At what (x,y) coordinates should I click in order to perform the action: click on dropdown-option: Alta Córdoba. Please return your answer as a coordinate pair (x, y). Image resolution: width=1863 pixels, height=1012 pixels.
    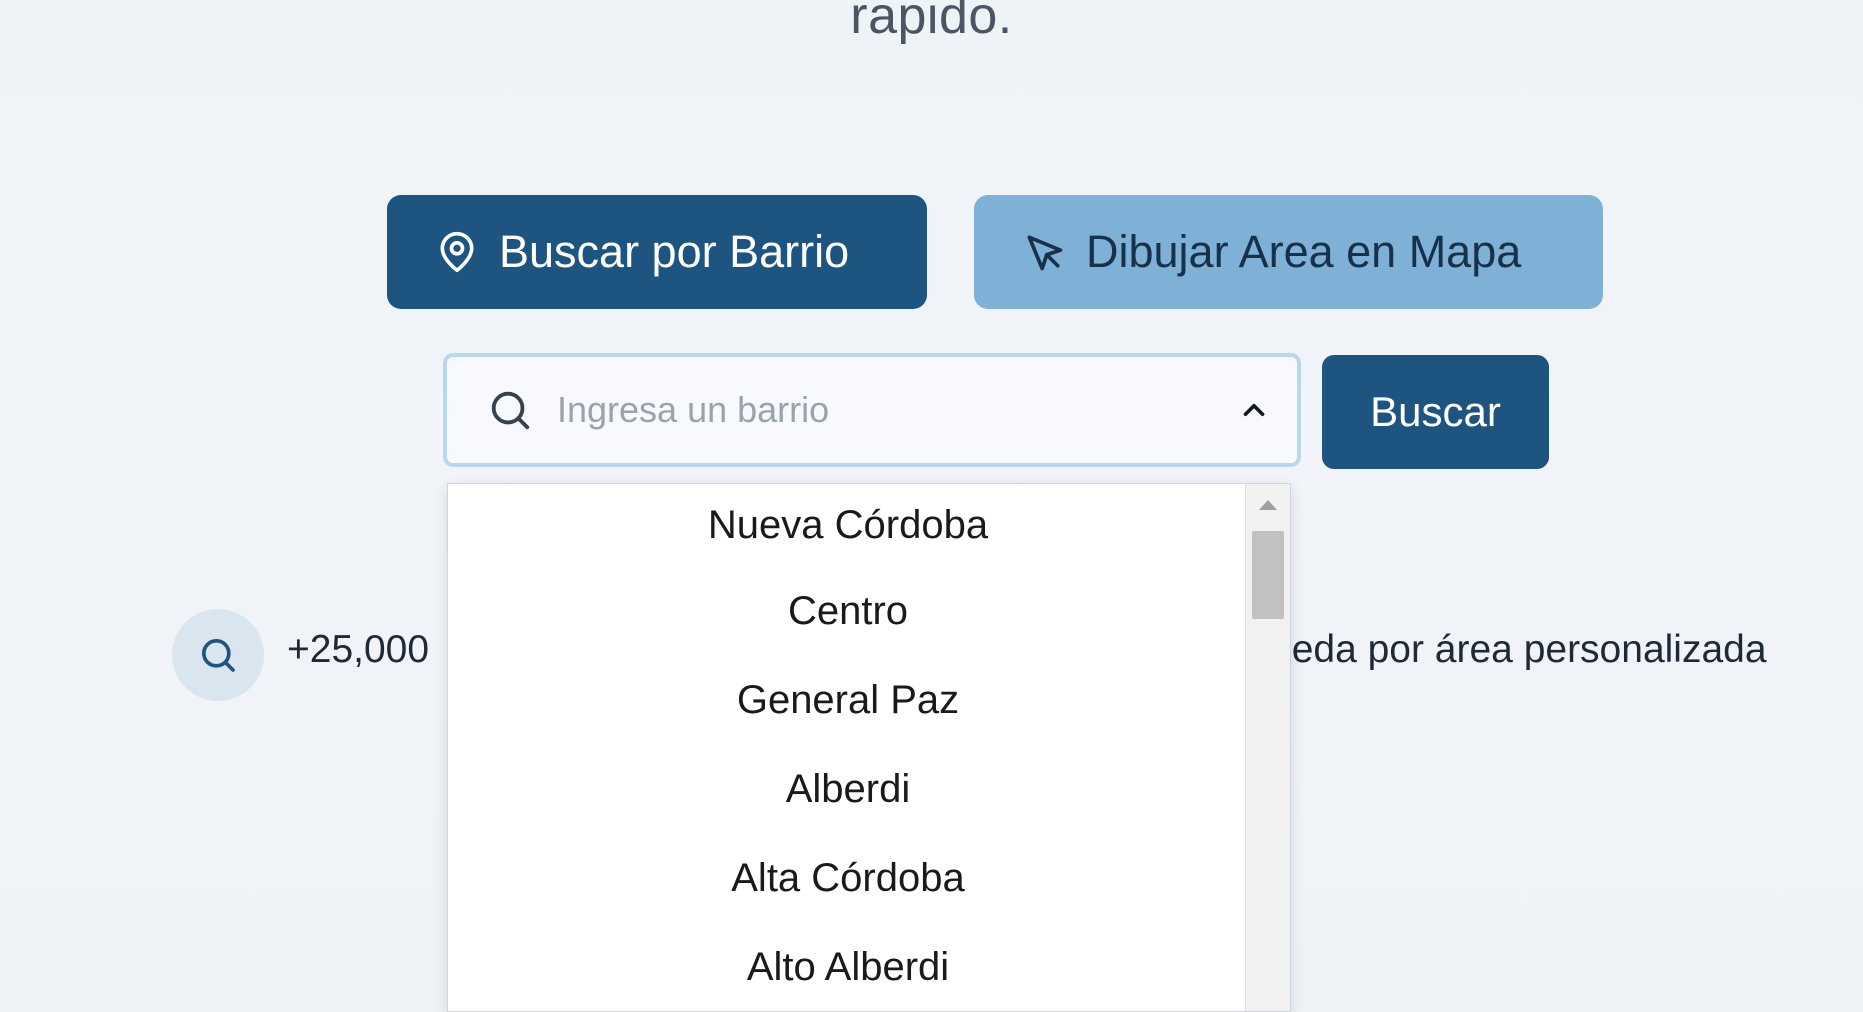
    Looking at the image, I should click on (848, 878).